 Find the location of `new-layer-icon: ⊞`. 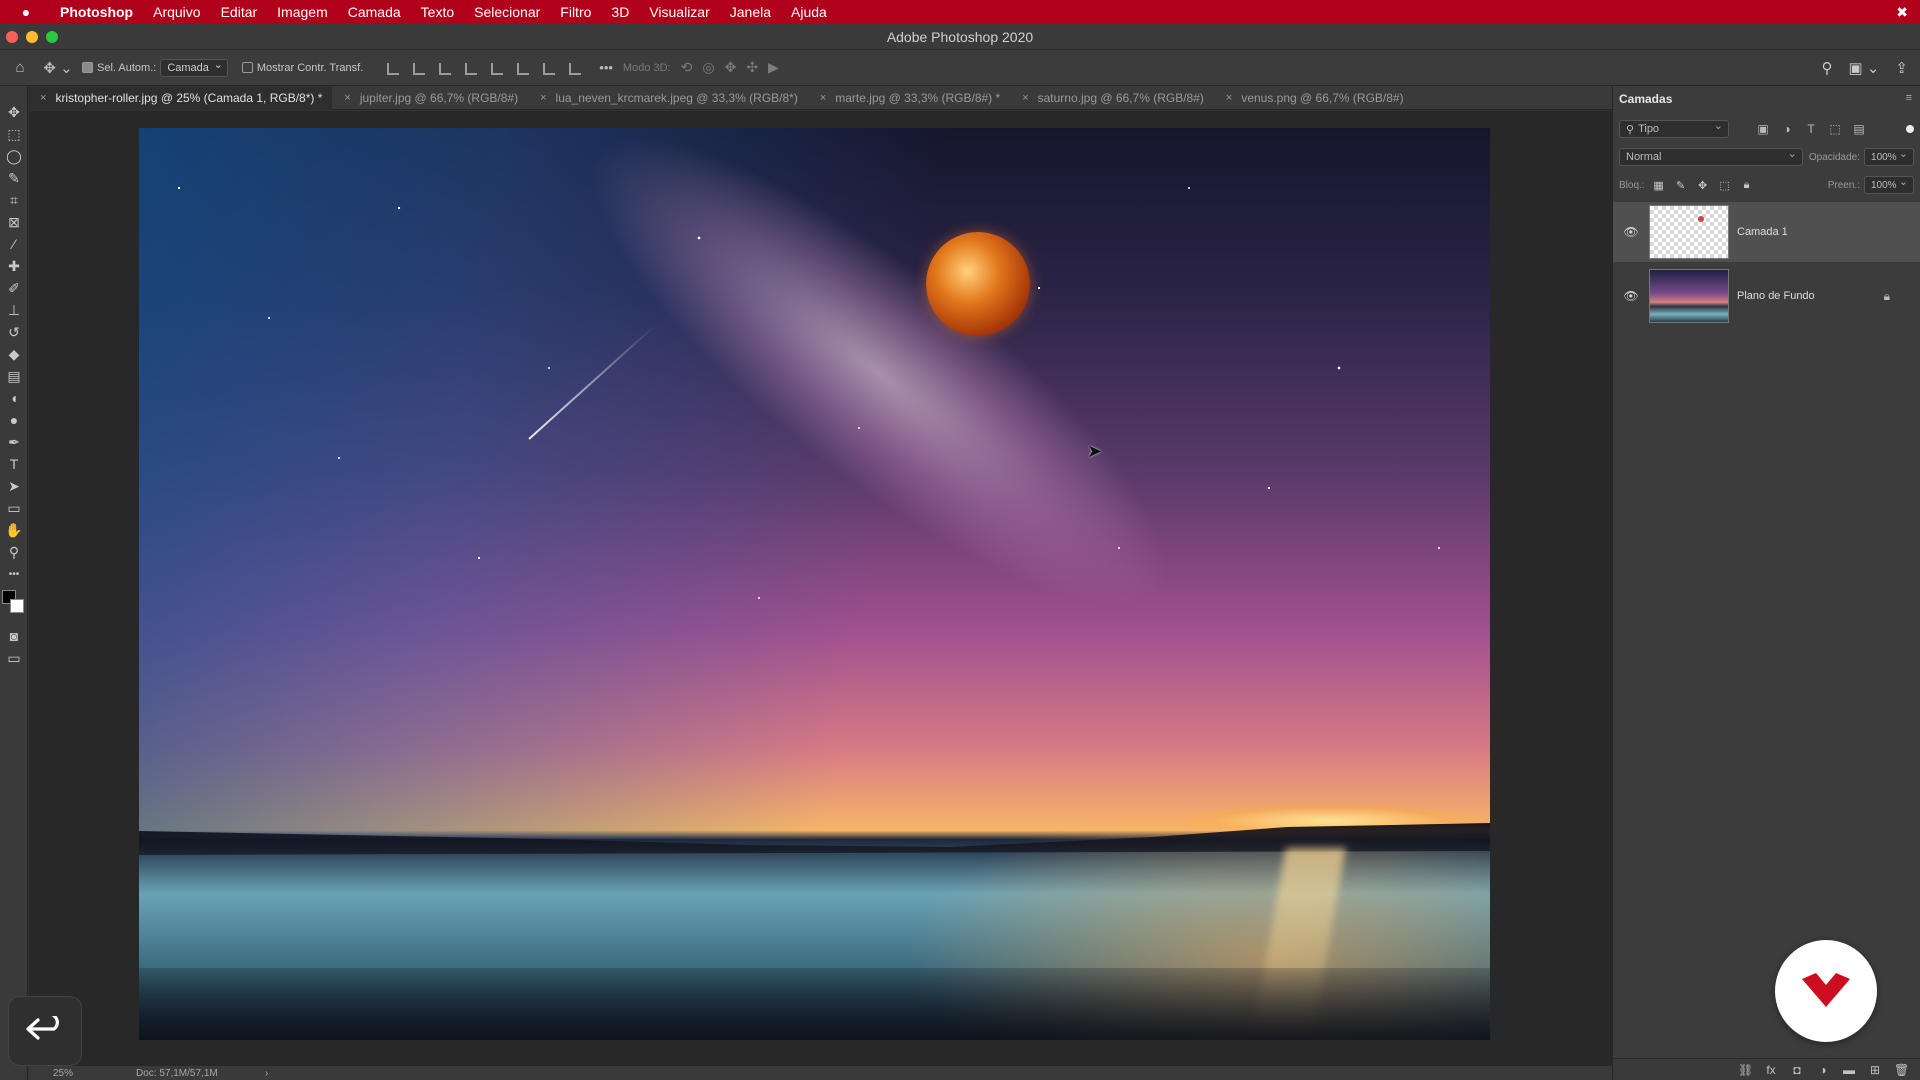

new-layer-icon: ⊞ is located at coordinates (1875, 1070).